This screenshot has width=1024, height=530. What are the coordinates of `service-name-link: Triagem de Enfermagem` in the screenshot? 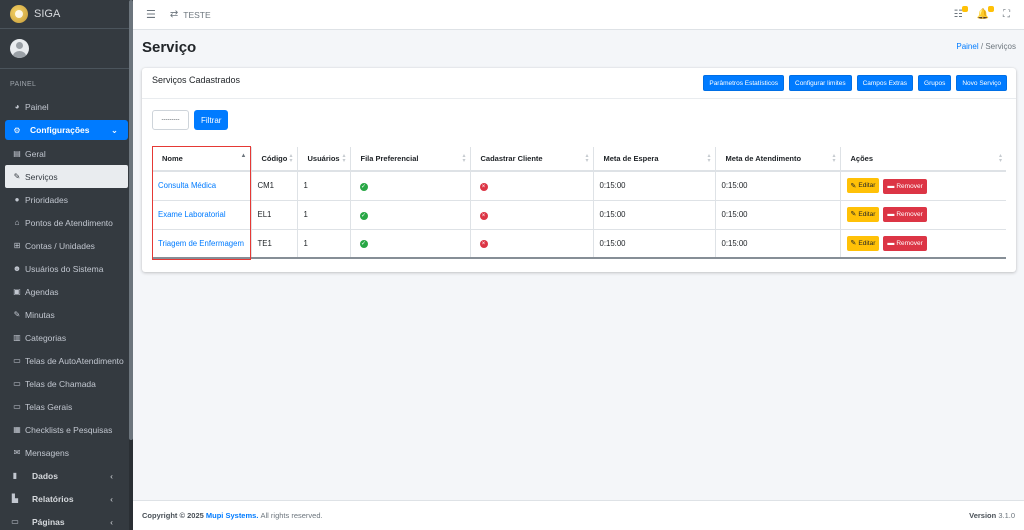 It's located at (202, 244).